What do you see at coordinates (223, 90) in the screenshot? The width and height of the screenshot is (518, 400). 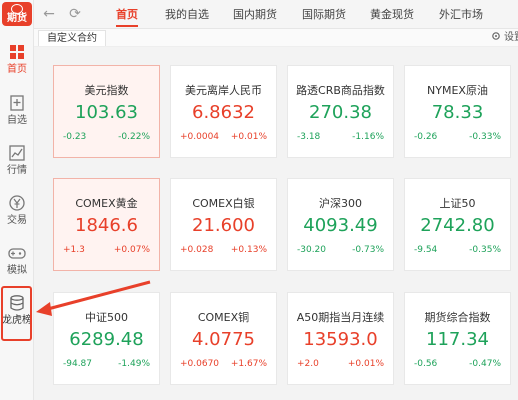 I see `instrument-name: 美元离岸人民币` at bounding box center [223, 90].